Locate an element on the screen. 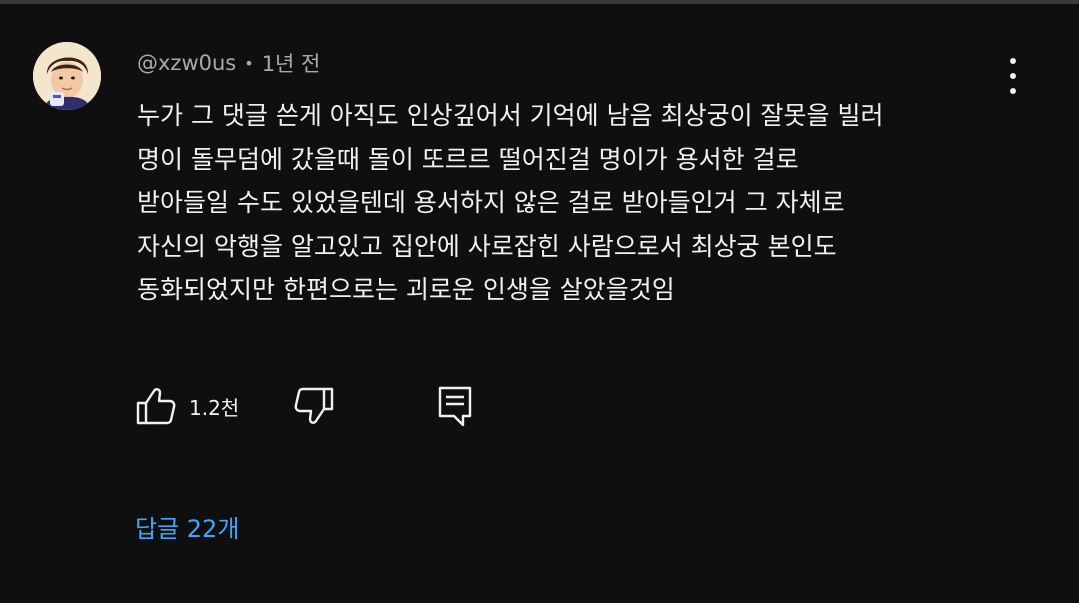 The image size is (1079, 603). like-button: 1.2천 is located at coordinates (187, 406).